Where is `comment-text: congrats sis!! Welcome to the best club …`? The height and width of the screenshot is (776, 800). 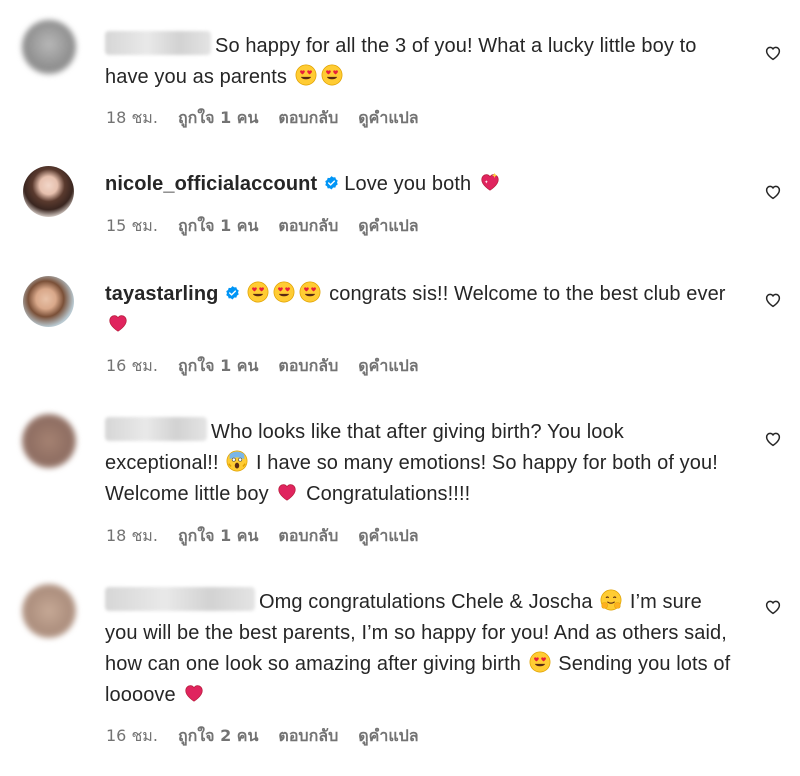
comment-text: congrats sis!! Welcome to the best club … is located at coordinates (527, 294).